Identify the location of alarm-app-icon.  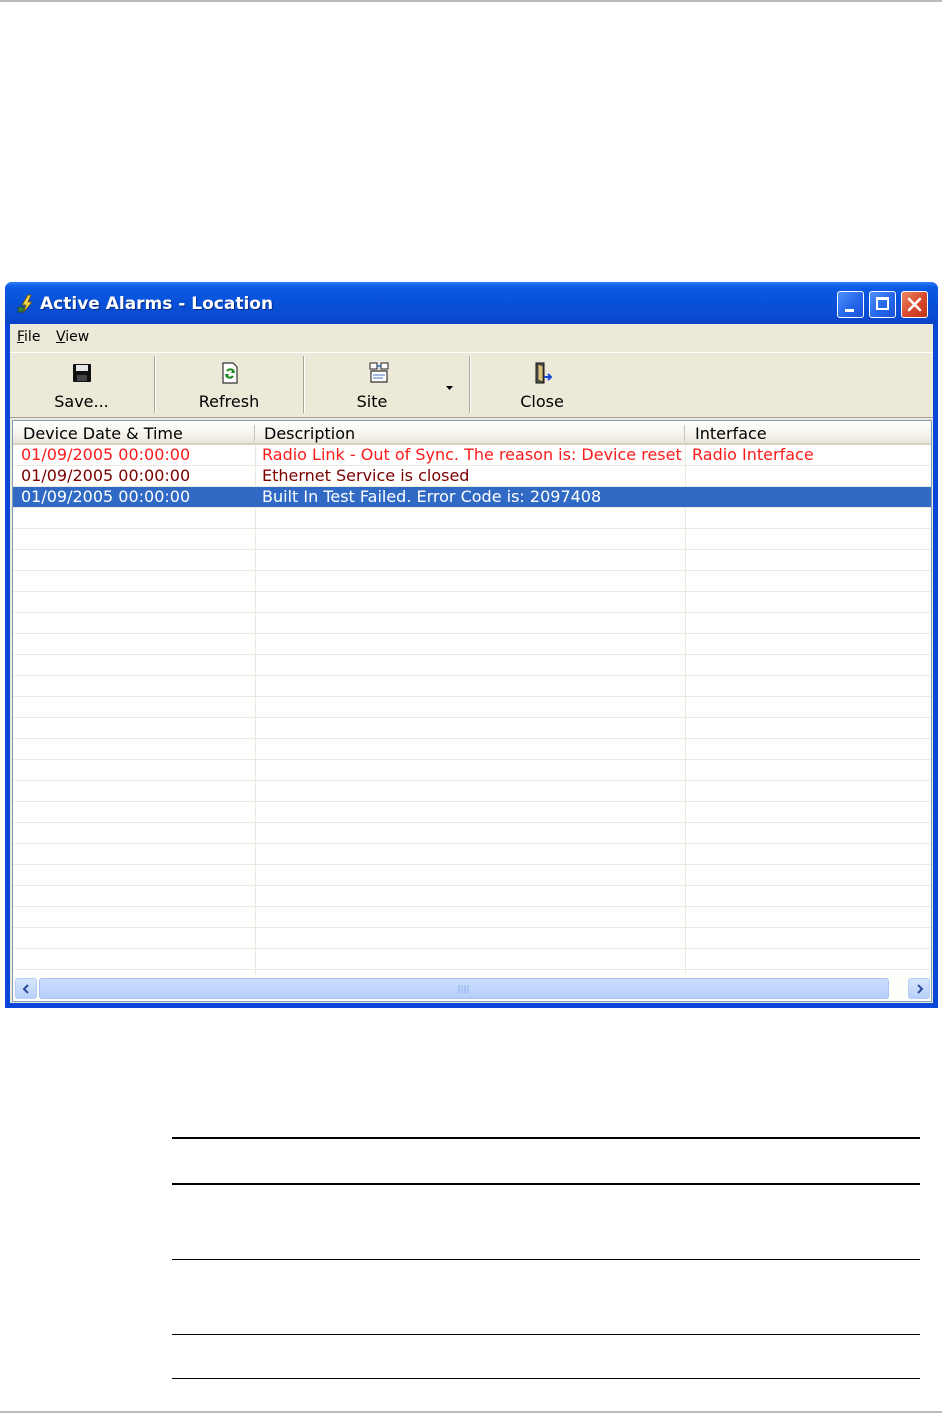
(25, 304).